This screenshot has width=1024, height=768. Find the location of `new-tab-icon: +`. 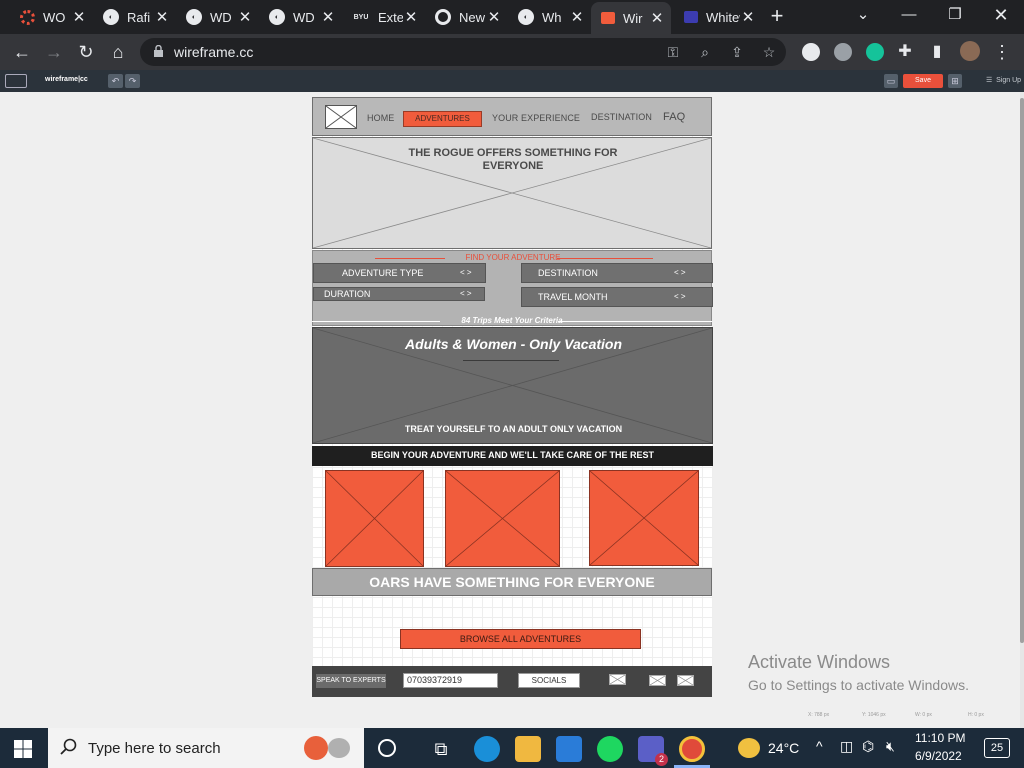

new-tab-icon: + is located at coordinates (777, 16).